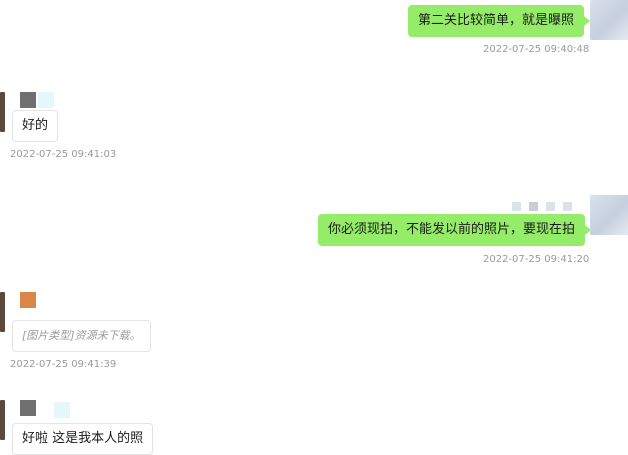  Describe the element at coordinates (546, 205) in the screenshot. I see `sender-name-pixels` at that location.